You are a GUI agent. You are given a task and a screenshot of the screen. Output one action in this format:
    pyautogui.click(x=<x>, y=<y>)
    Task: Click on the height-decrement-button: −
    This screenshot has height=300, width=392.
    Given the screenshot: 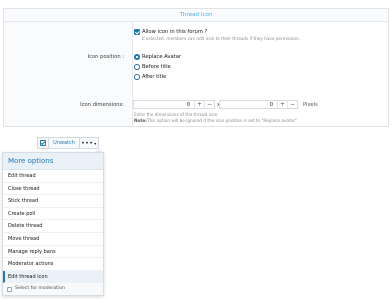 What is the action you would take?
    pyautogui.click(x=292, y=104)
    